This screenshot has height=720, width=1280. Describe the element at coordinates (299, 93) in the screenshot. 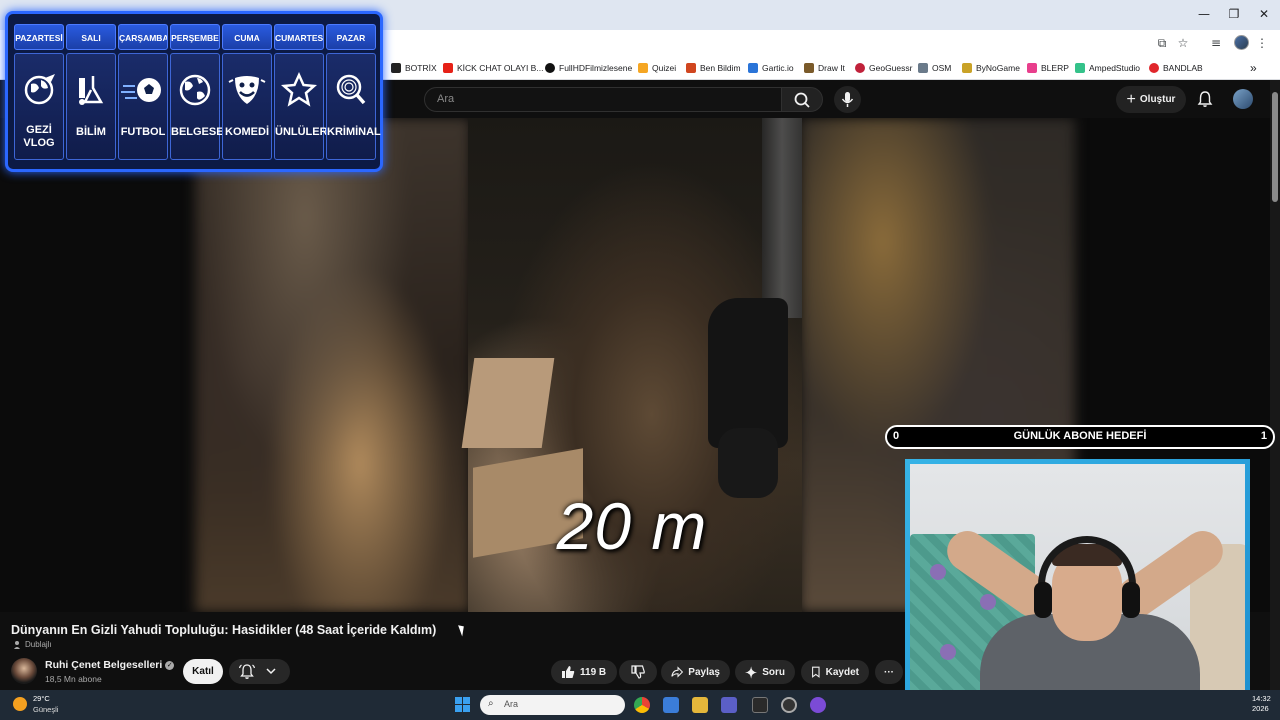

I see `star-icon` at that location.